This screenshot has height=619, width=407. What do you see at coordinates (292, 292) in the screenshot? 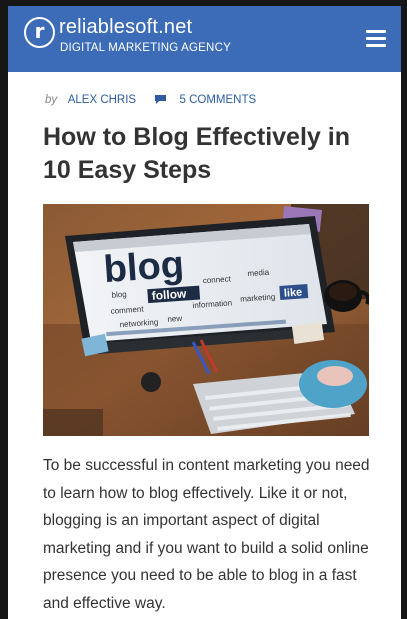
I see `image-word-like: like` at bounding box center [292, 292].